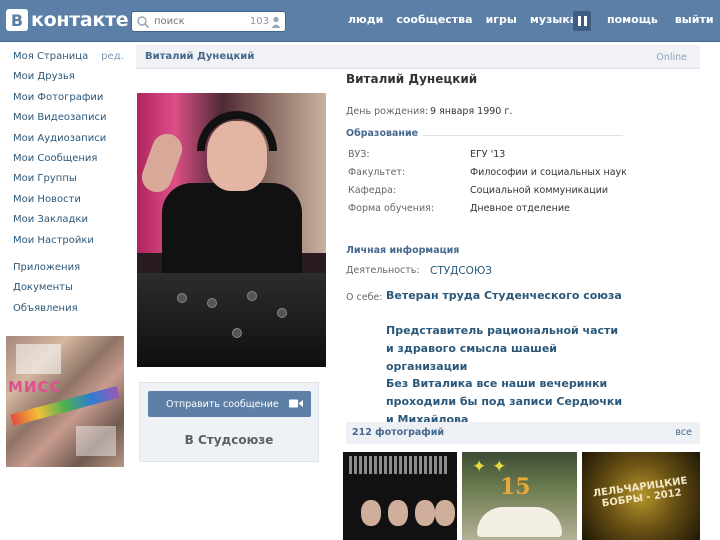 The width and height of the screenshot is (720, 540). I want to click on education-row: Кафедра: Социальной коммуникации, so click(523, 192).